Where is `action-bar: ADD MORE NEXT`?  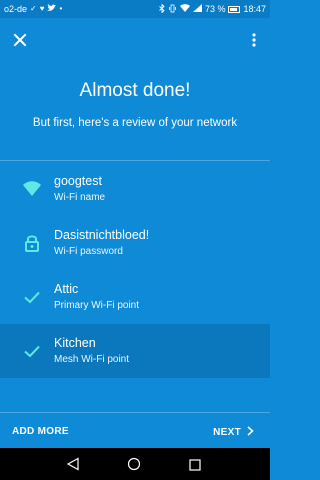 action-bar: ADD MORE NEXT is located at coordinates (135, 430).